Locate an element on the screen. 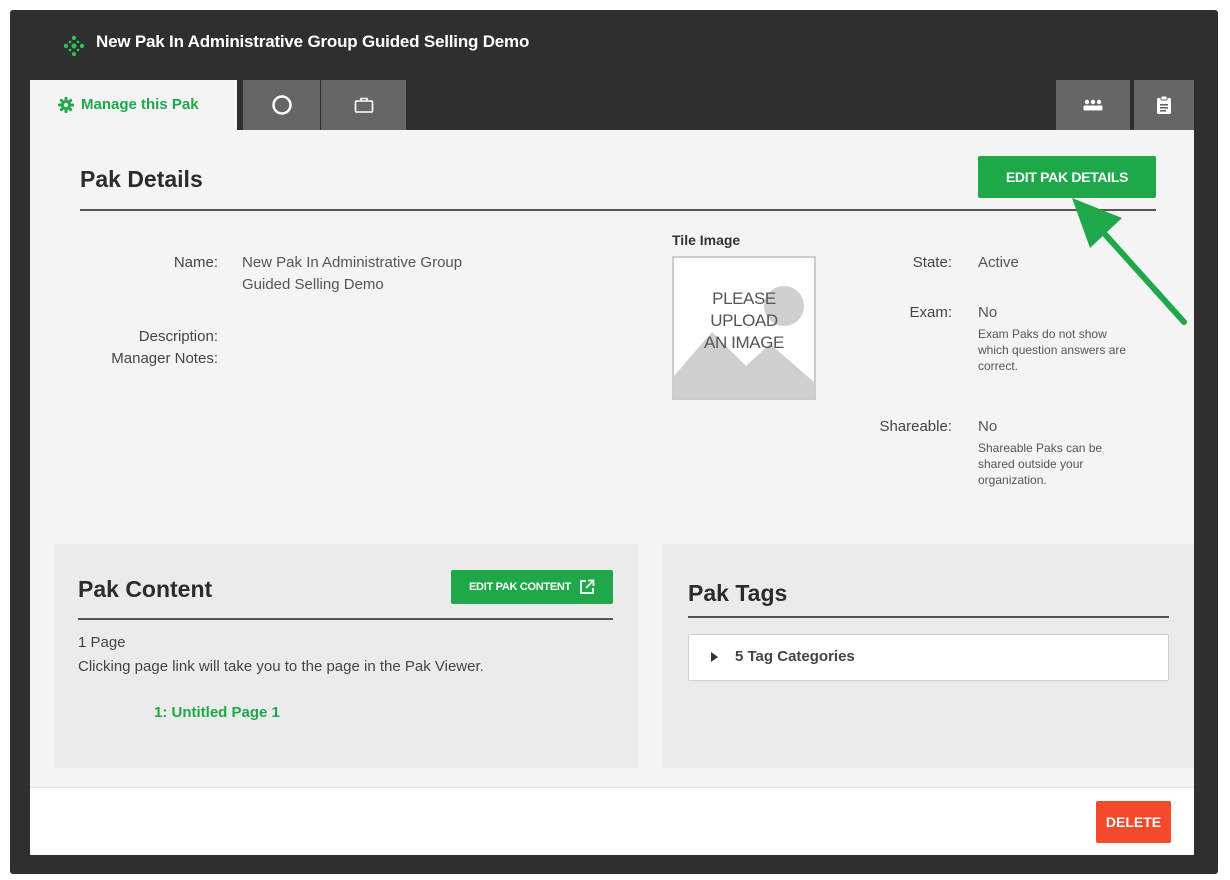 The height and width of the screenshot is (880, 1230). tile-placeholder-line2: UPLOAD is located at coordinates (744, 320).